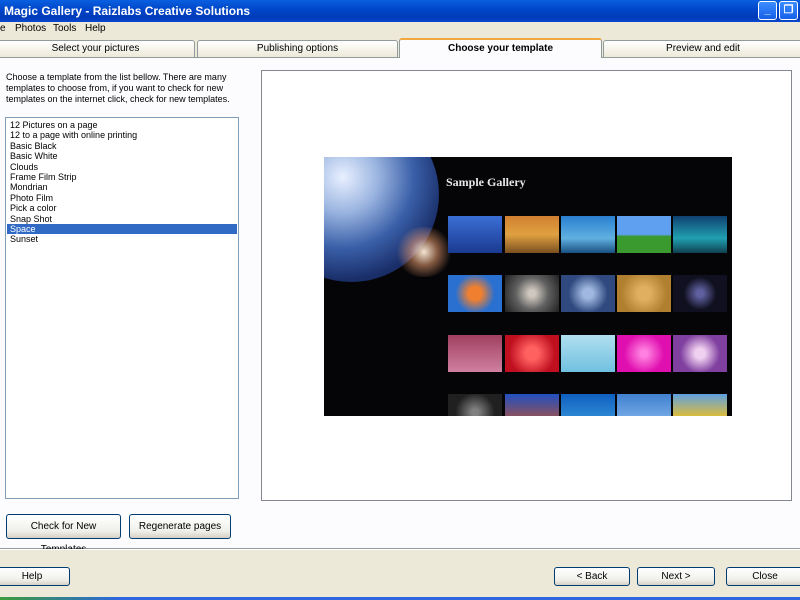 This screenshot has height=600, width=800. What do you see at coordinates (592, 576) in the screenshot?
I see `back-button: < Back` at bounding box center [592, 576].